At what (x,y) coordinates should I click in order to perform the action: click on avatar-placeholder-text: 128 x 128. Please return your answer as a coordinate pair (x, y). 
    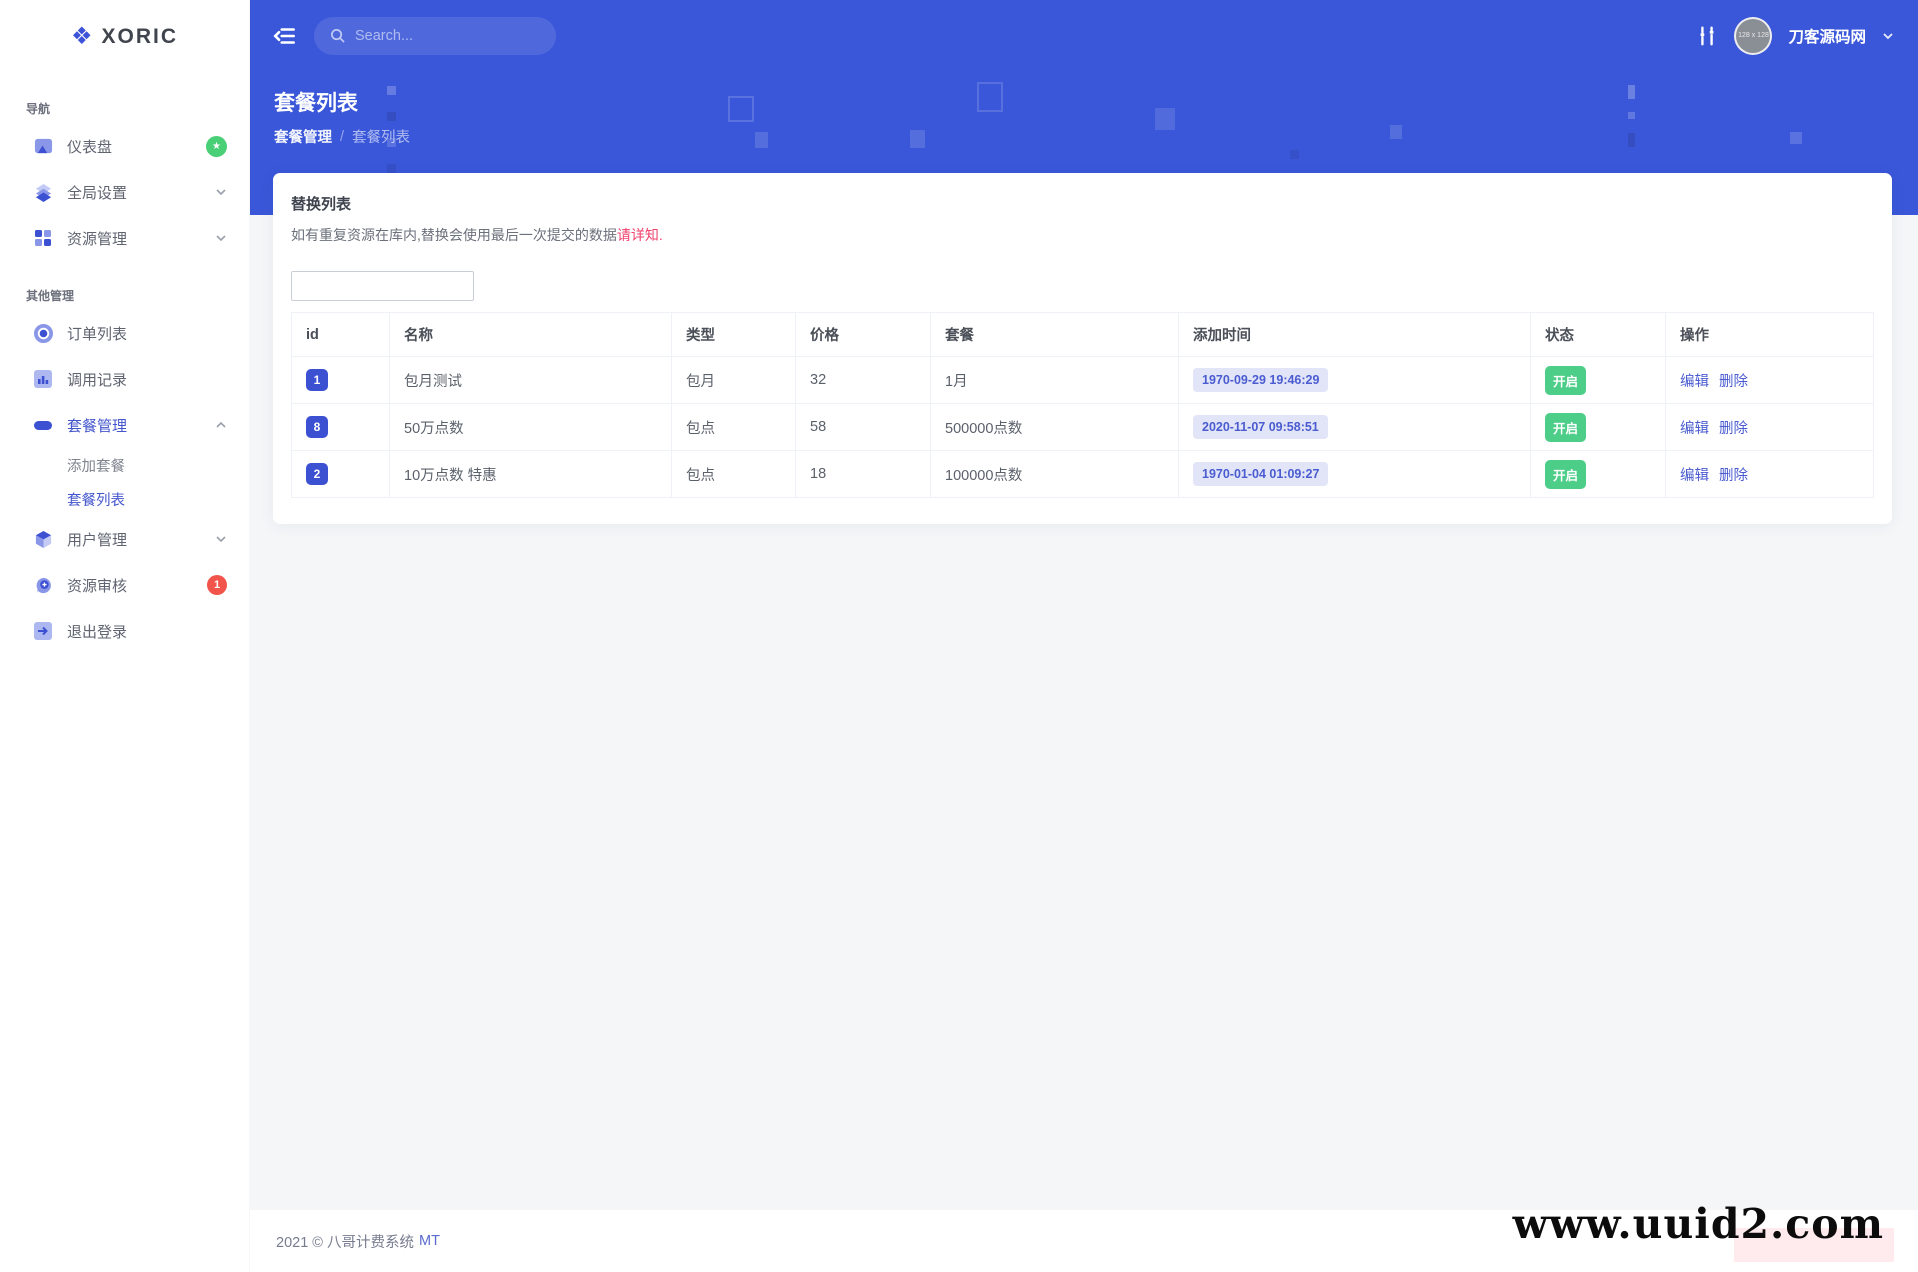
    Looking at the image, I should click on (1753, 35).